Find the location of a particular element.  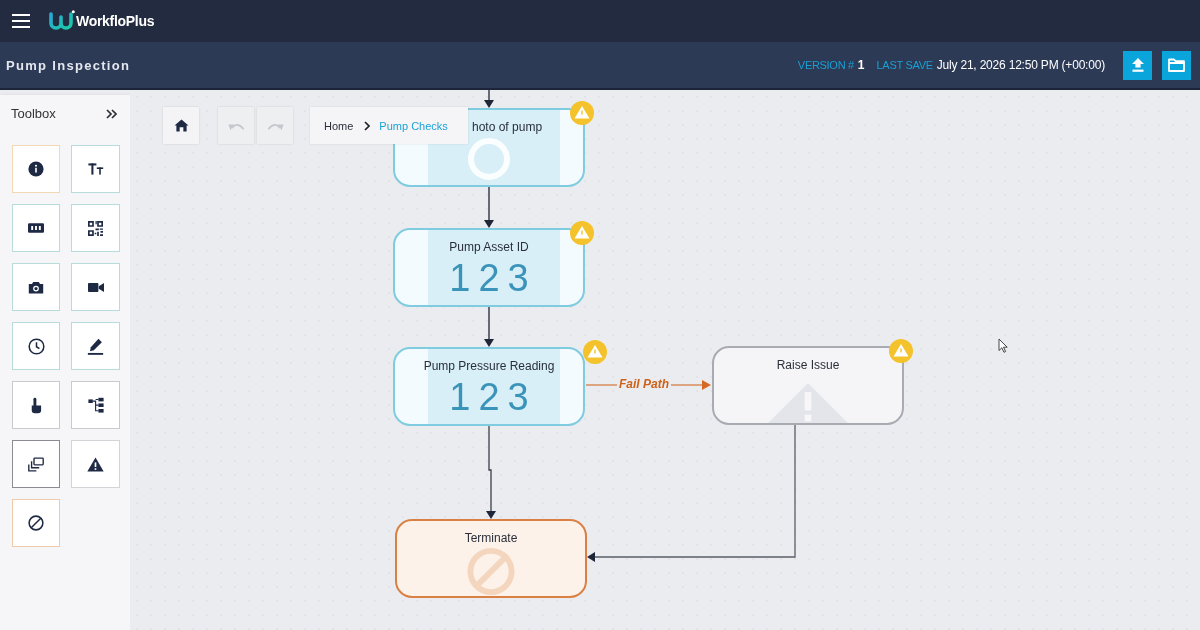

double-chevron-icon is located at coordinates (111, 114).